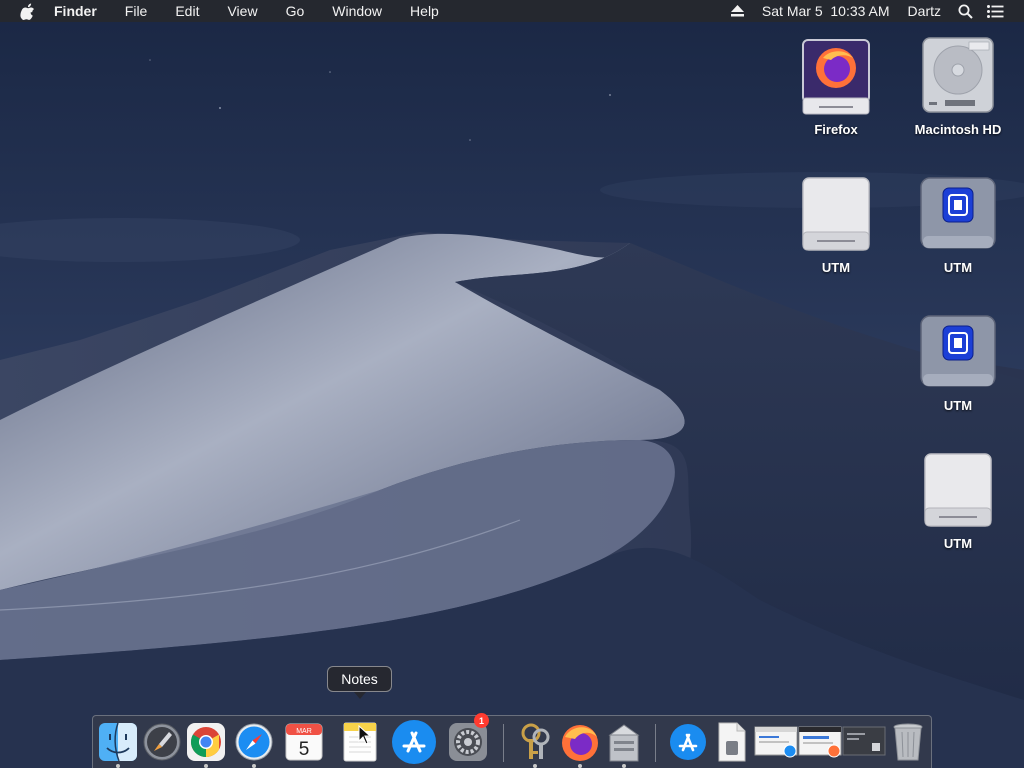 This screenshot has height=768, width=1024. Describe the element at coordinates (836, 74) in the screenshot. I see `firefox-disk-image-icon` at that location.